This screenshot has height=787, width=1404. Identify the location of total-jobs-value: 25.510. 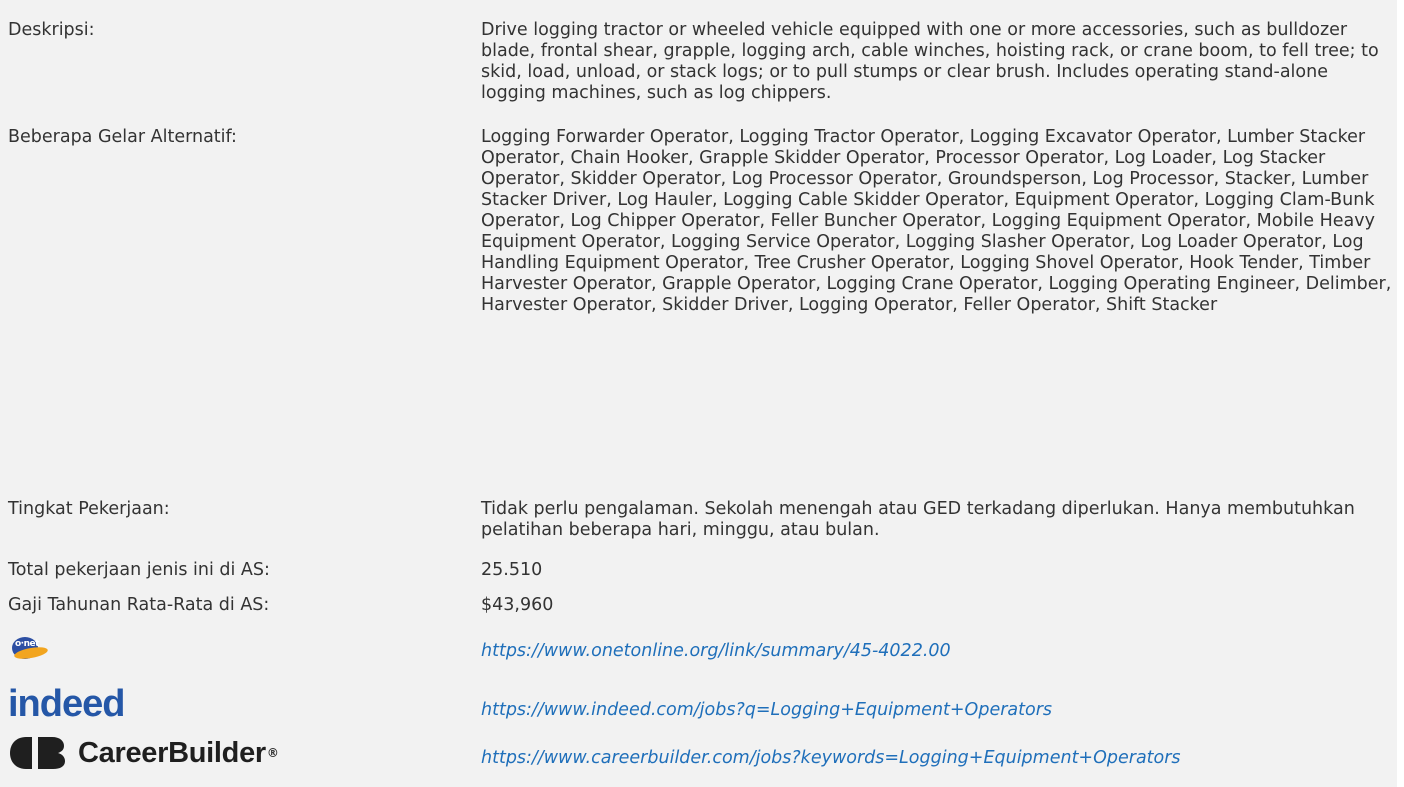
(512, 570).